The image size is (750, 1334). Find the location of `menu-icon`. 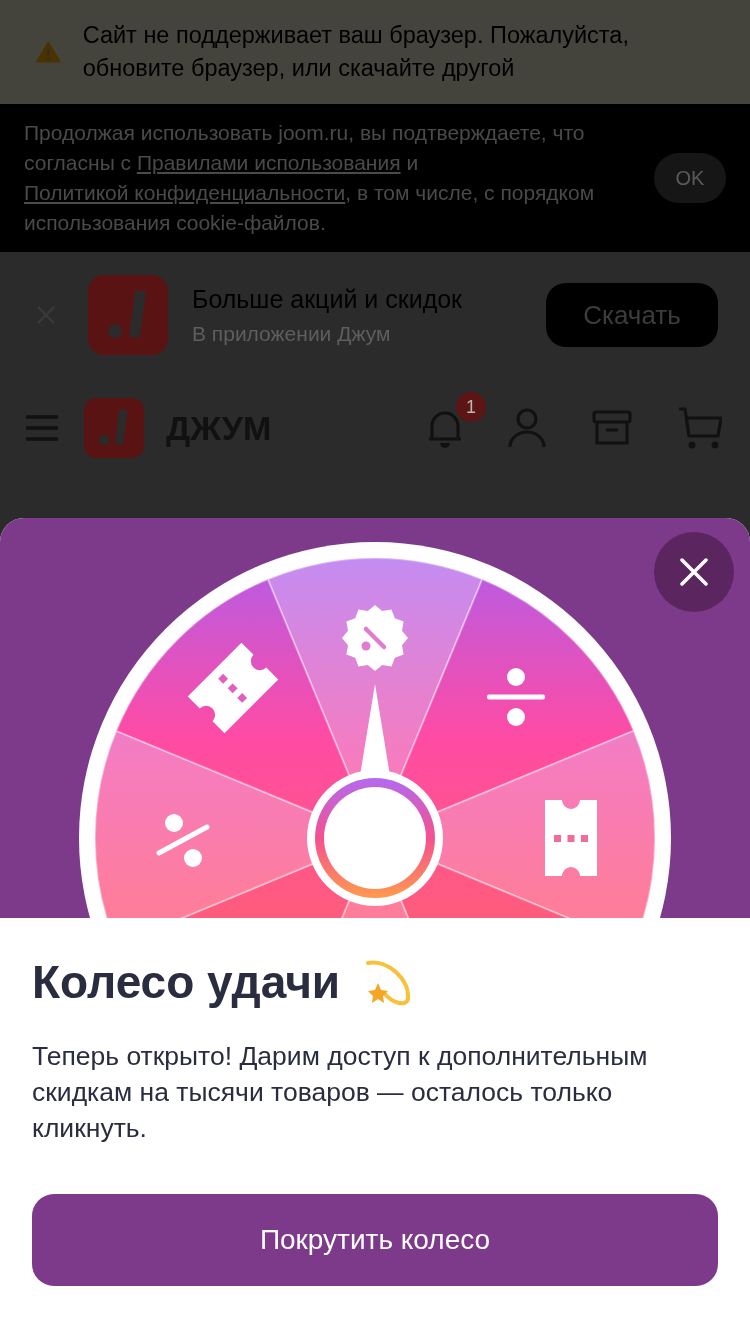

menu-icon is located at coordinates (42, 428).